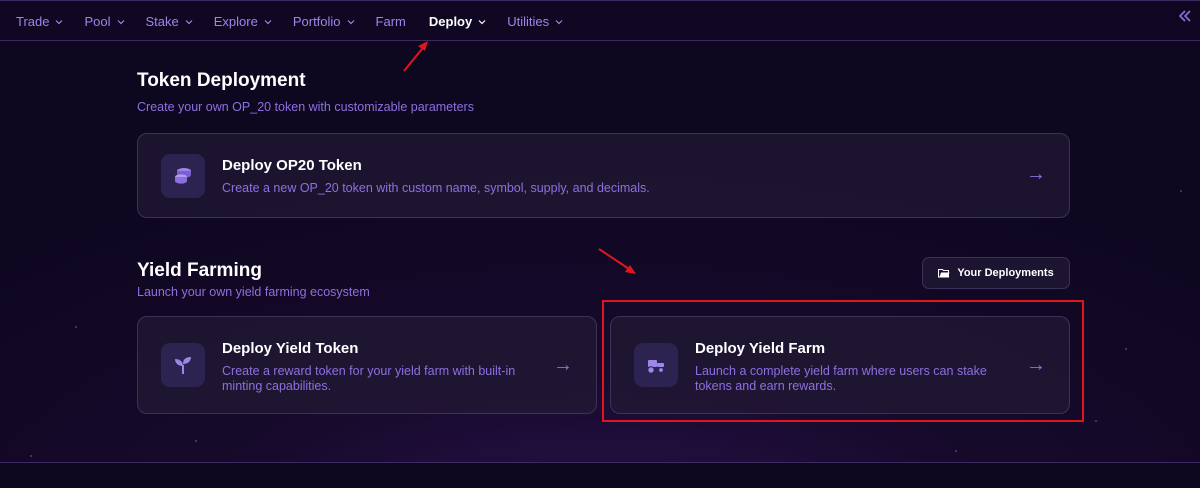  I want to click on card-title: Deploy OP20 Token, so click(292, 165).